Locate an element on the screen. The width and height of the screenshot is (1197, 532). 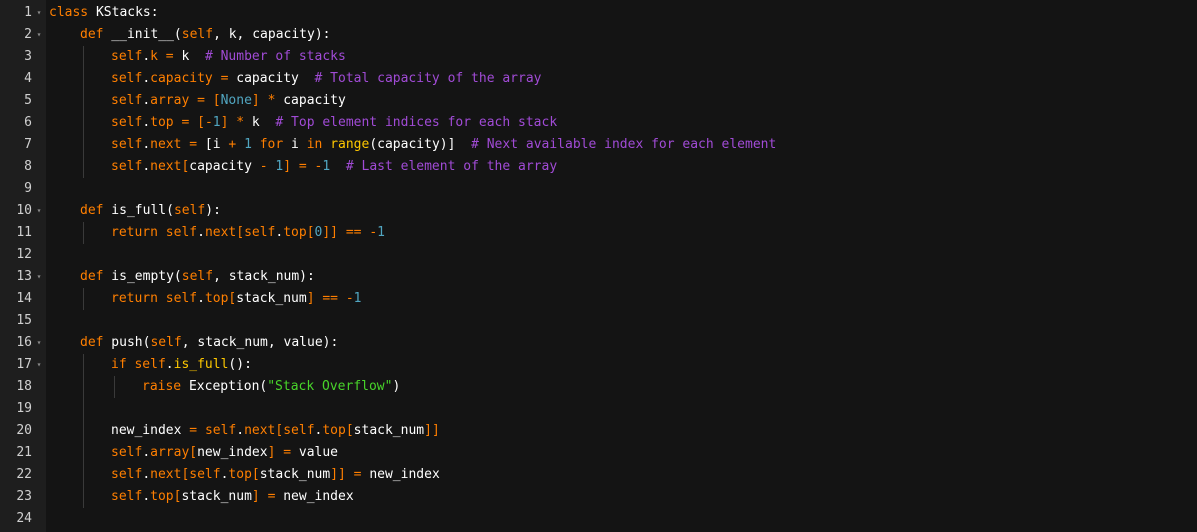
line-number: 11 is located at coordinates (24, 232).